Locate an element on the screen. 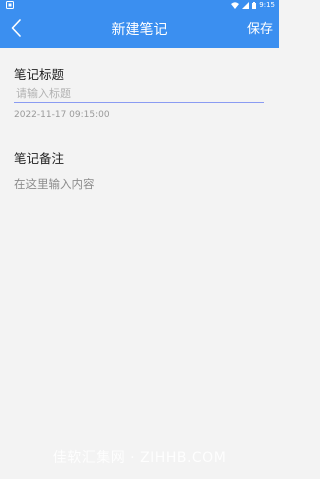  notification-icon is located at coordinates (10, 5).